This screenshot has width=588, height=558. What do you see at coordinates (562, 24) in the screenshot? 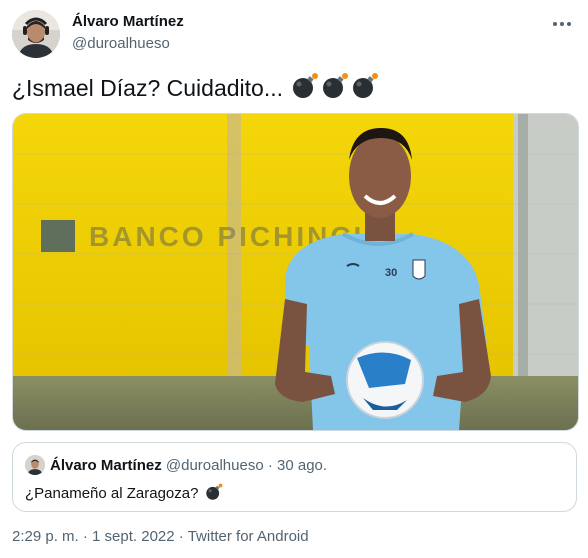
I see `more-options-icon` at bounding box center [562, 24].